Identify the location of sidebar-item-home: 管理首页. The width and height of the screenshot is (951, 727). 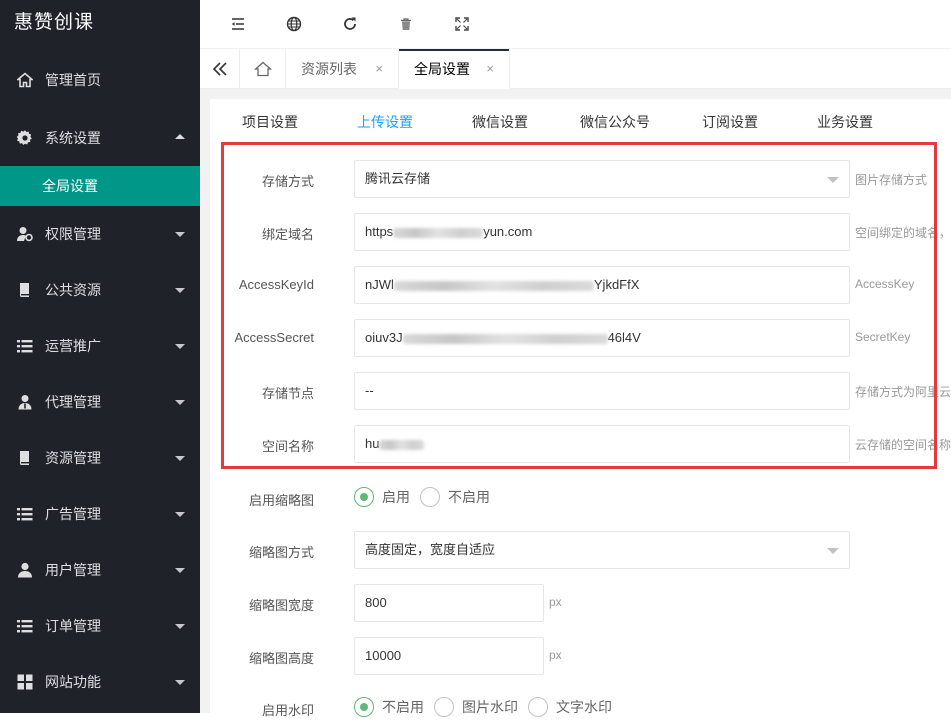
(100, 80).